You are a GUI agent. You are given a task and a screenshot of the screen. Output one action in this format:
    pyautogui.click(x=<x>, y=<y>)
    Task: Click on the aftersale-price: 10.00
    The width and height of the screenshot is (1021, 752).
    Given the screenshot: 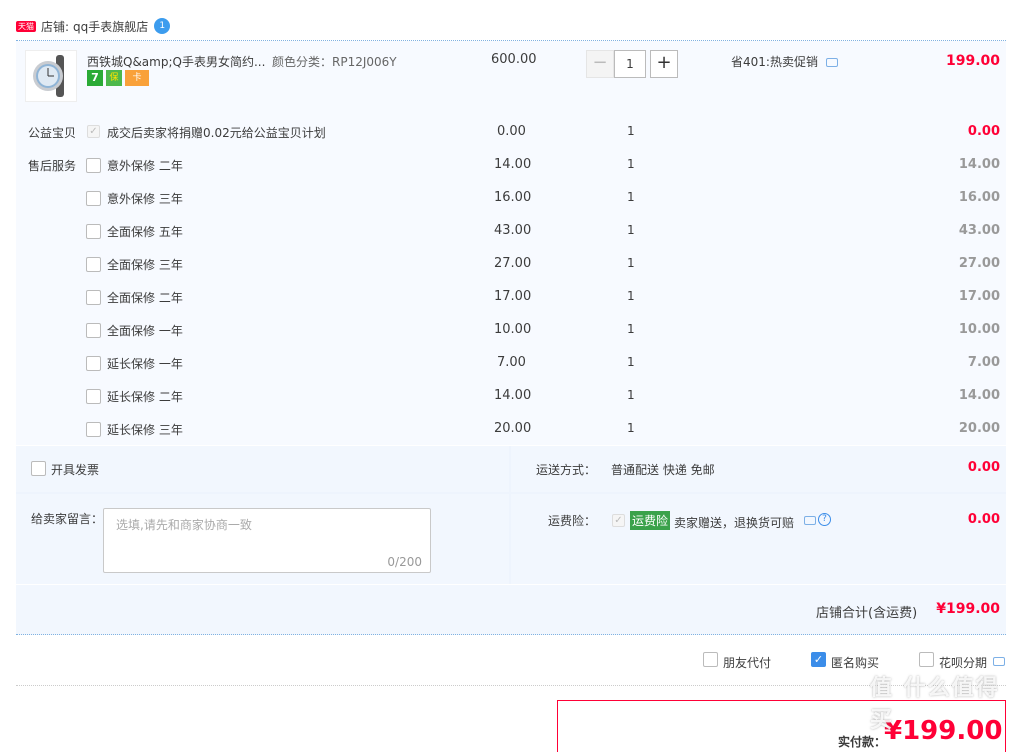 What is the action you would take?
    pyautogui.click(x=513, y=329)
    